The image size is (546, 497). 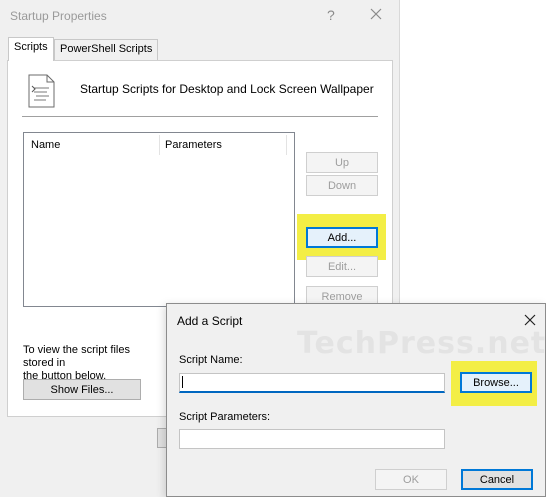 What do you see at coordinates (497, 479) in the screenshot?
I see `cancel-button: Cancel` at bounding box center [497, 479].